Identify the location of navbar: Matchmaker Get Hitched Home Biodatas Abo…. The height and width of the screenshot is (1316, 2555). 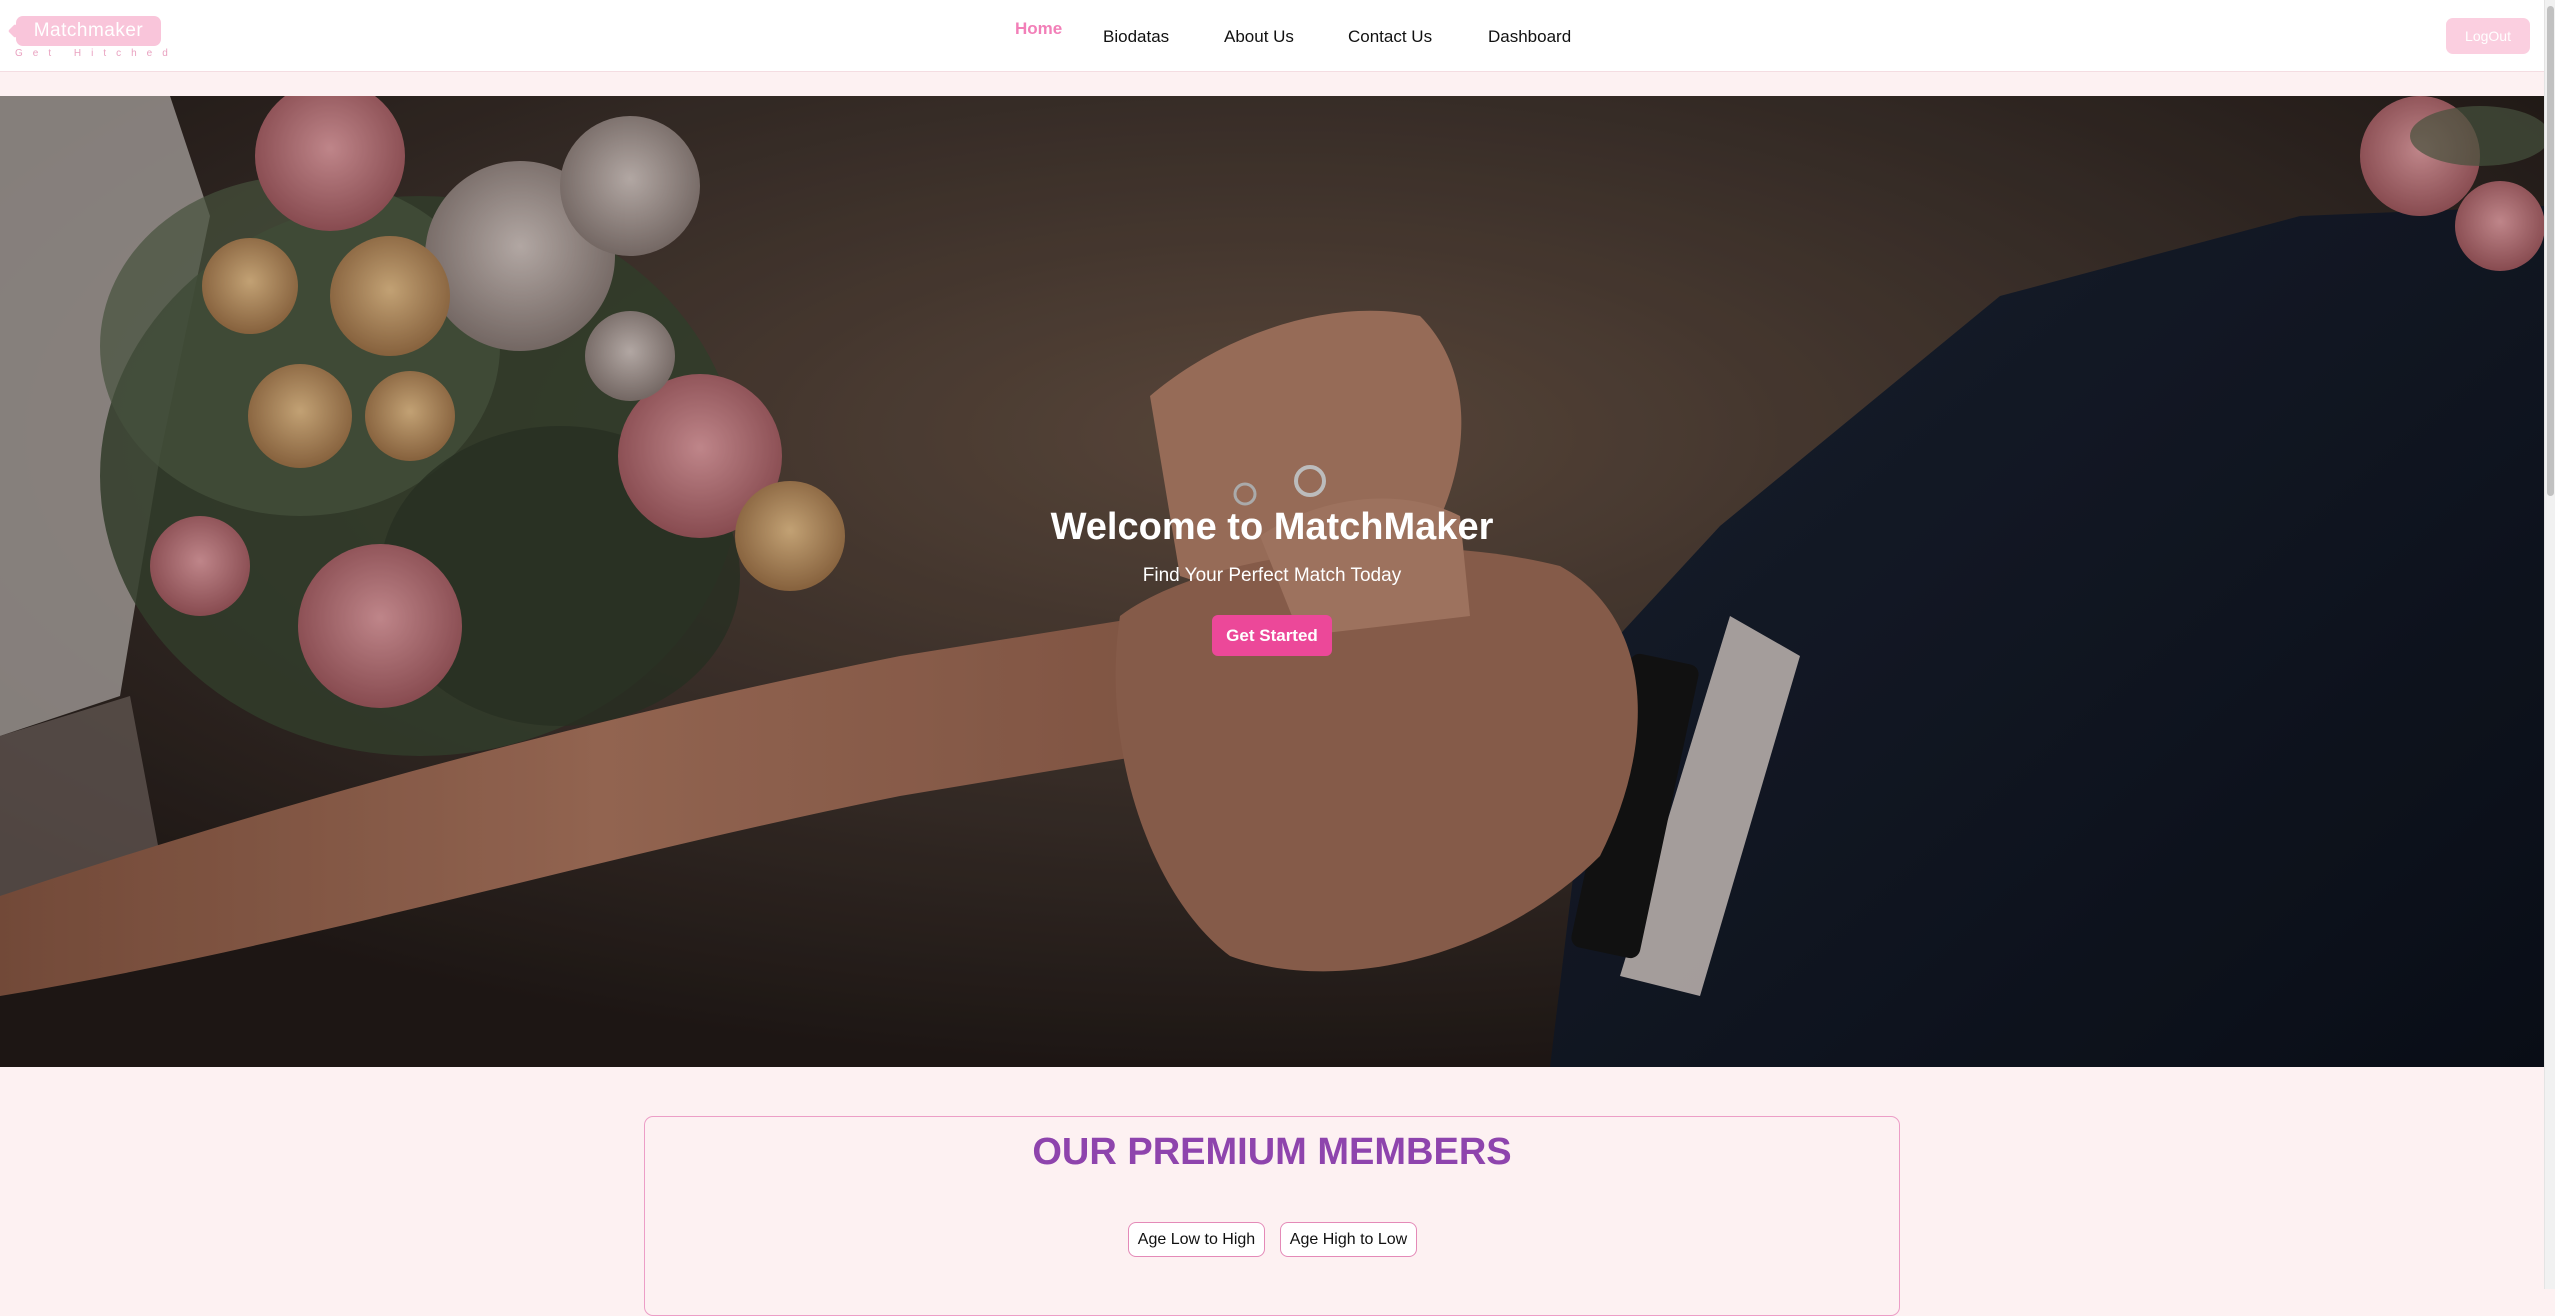
(1272, 36).